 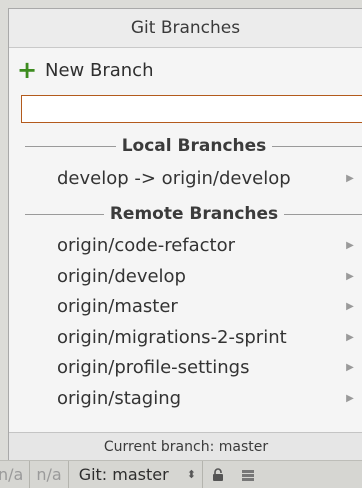 What do you see at coordinates (191, 474) in the screenshot?
I see `updown-arrows-icon: ⬍` at bounding box center [191, 474].